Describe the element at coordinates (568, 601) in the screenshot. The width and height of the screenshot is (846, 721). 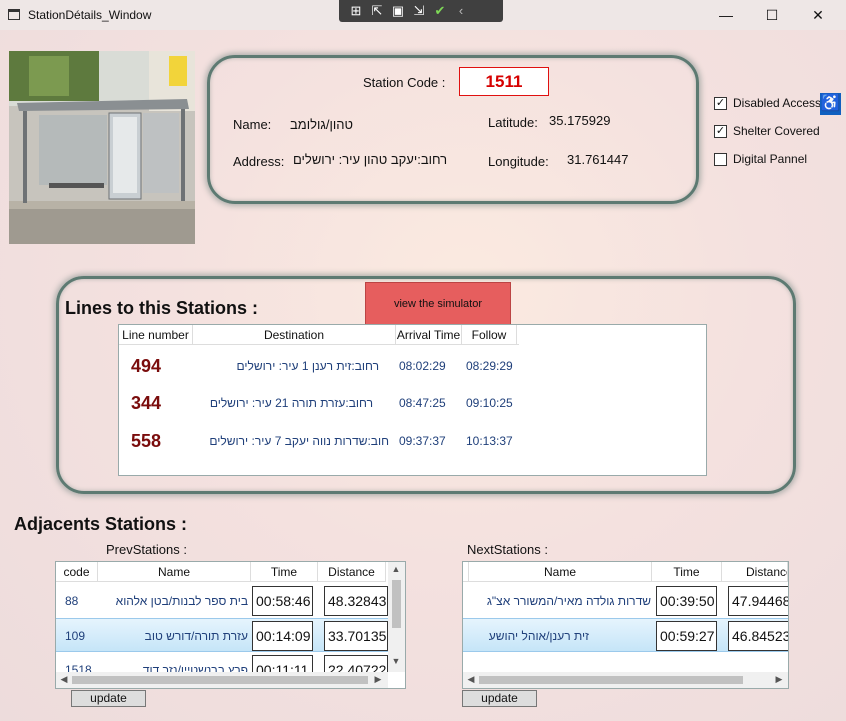
I see `station-name: שדרות גולדה מאיר/המשורר אצ"ג` at that location.